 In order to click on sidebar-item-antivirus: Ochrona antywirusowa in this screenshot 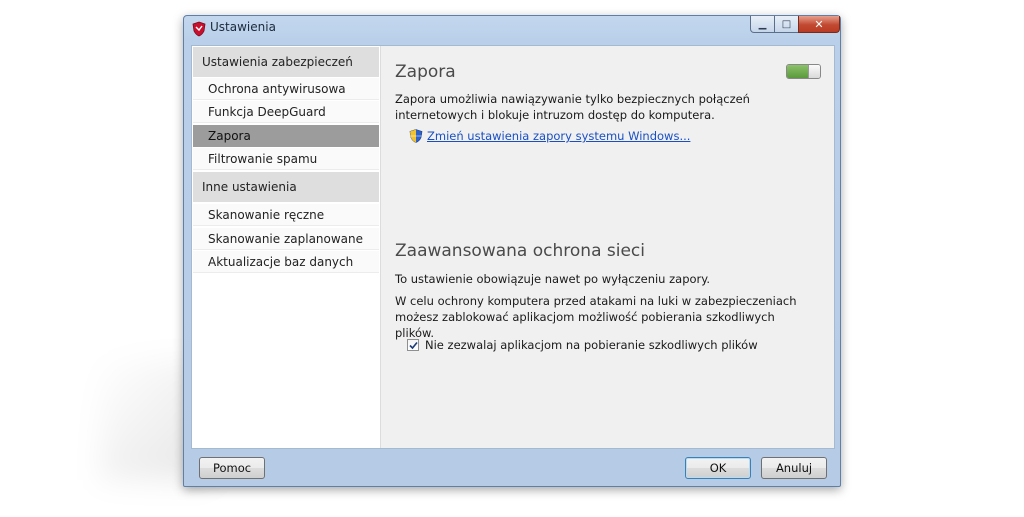, I will do `click(286, 89)`.